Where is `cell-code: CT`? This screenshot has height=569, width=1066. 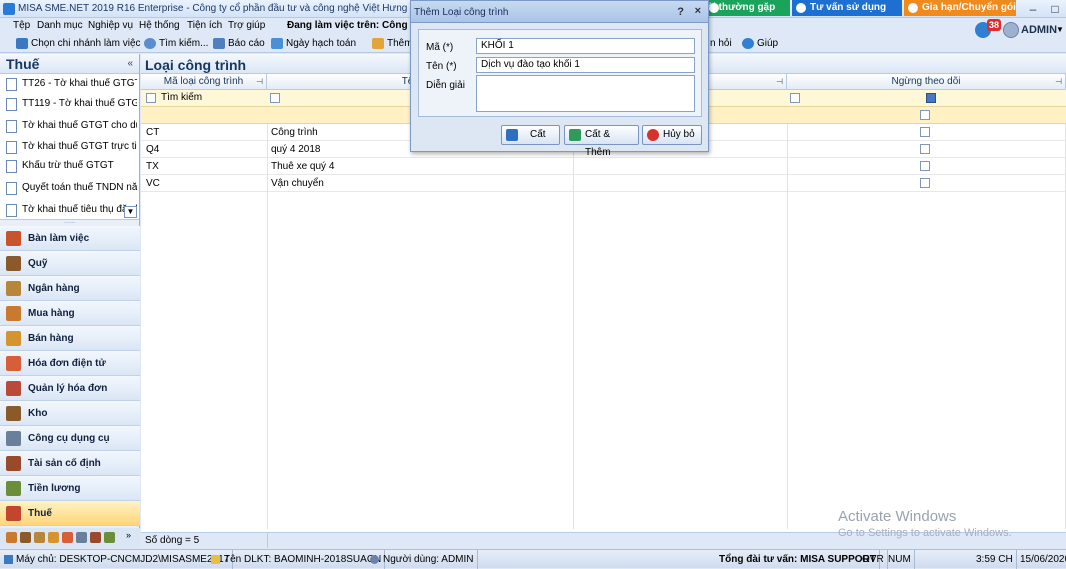
cell-code: CT is located at coordinates (153, 132).